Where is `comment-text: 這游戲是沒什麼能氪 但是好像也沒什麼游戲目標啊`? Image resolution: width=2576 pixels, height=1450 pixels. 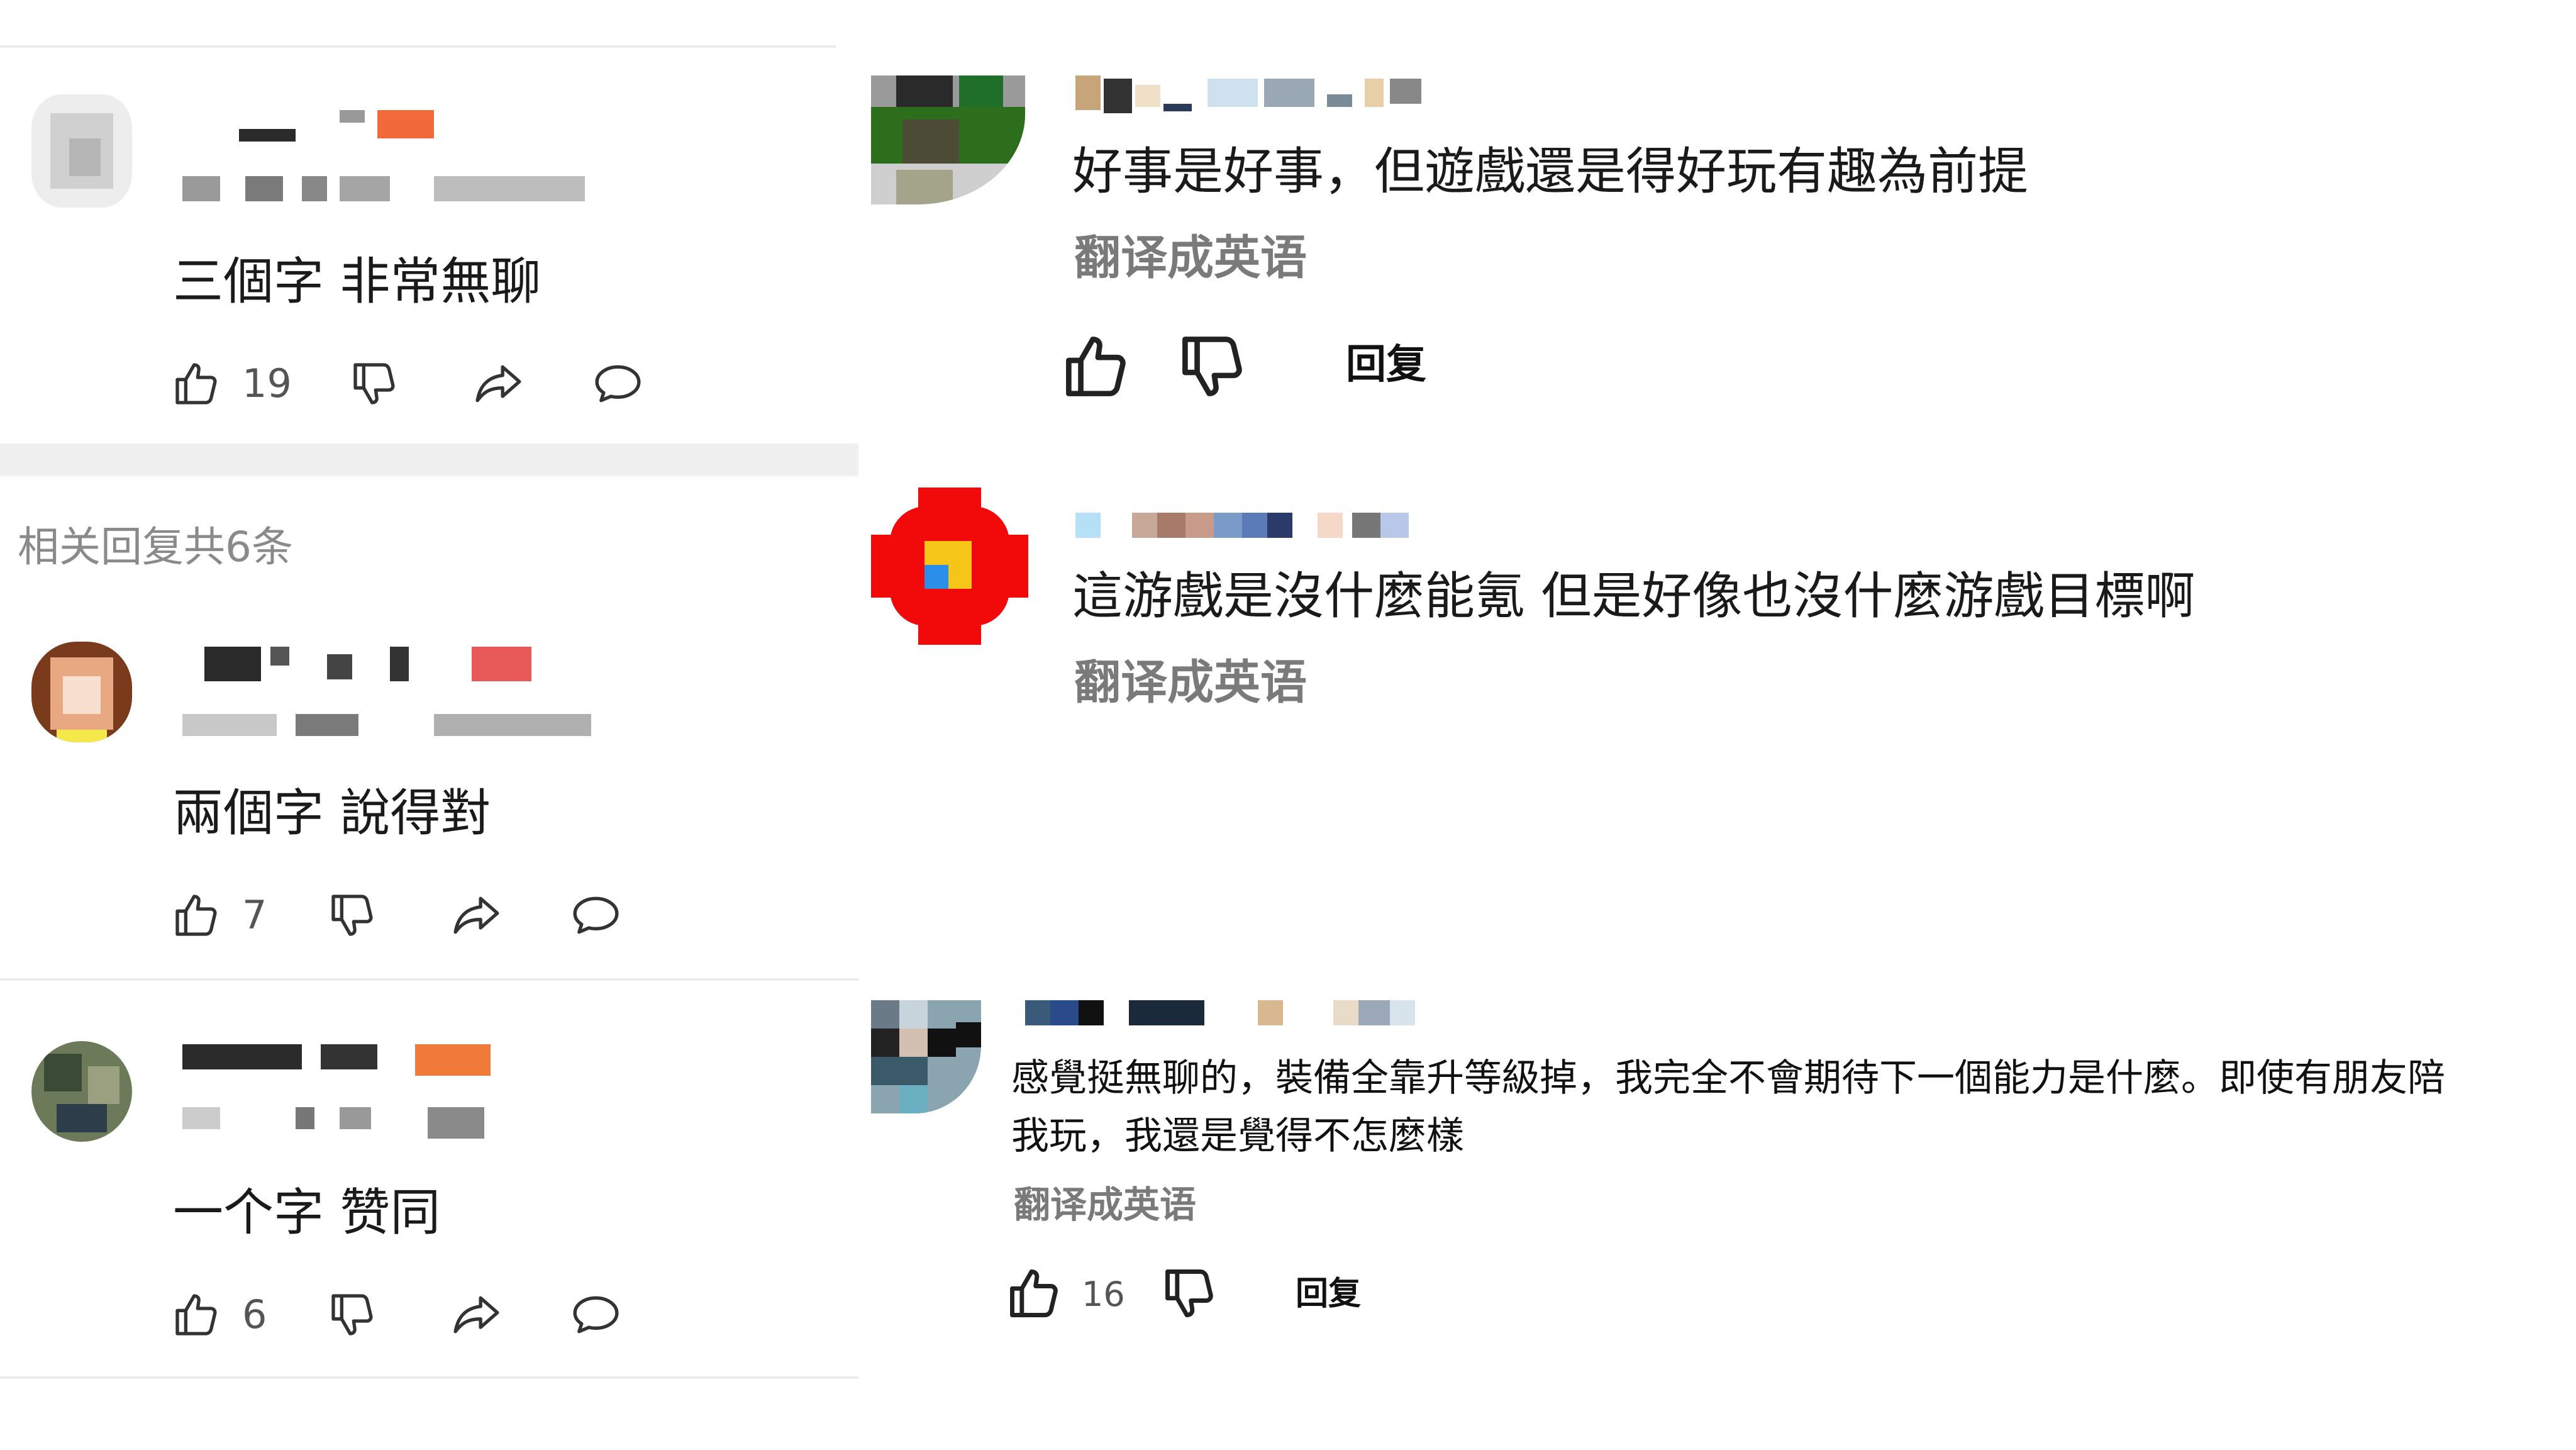
comment-text: 這游戲是沒什麼能氪 但是好像也沒什麼游戲目標啊 is located at coordinates (1634, 596).